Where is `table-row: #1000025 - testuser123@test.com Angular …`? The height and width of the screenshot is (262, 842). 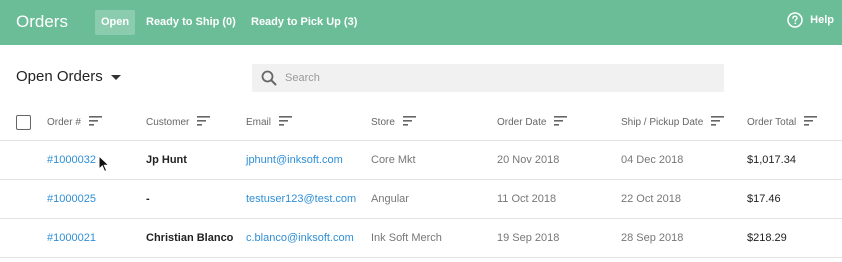 table-row: #1000025 - testuser123@test.com Angular … is located at coordinates (421, 199).